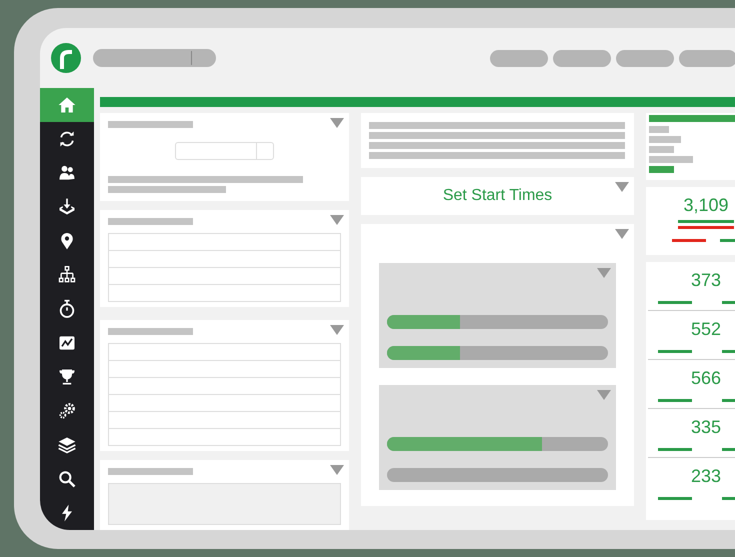  Describe the element at coordinates (706, 427) in the screenshot. I see `count-value: 335` at that location.